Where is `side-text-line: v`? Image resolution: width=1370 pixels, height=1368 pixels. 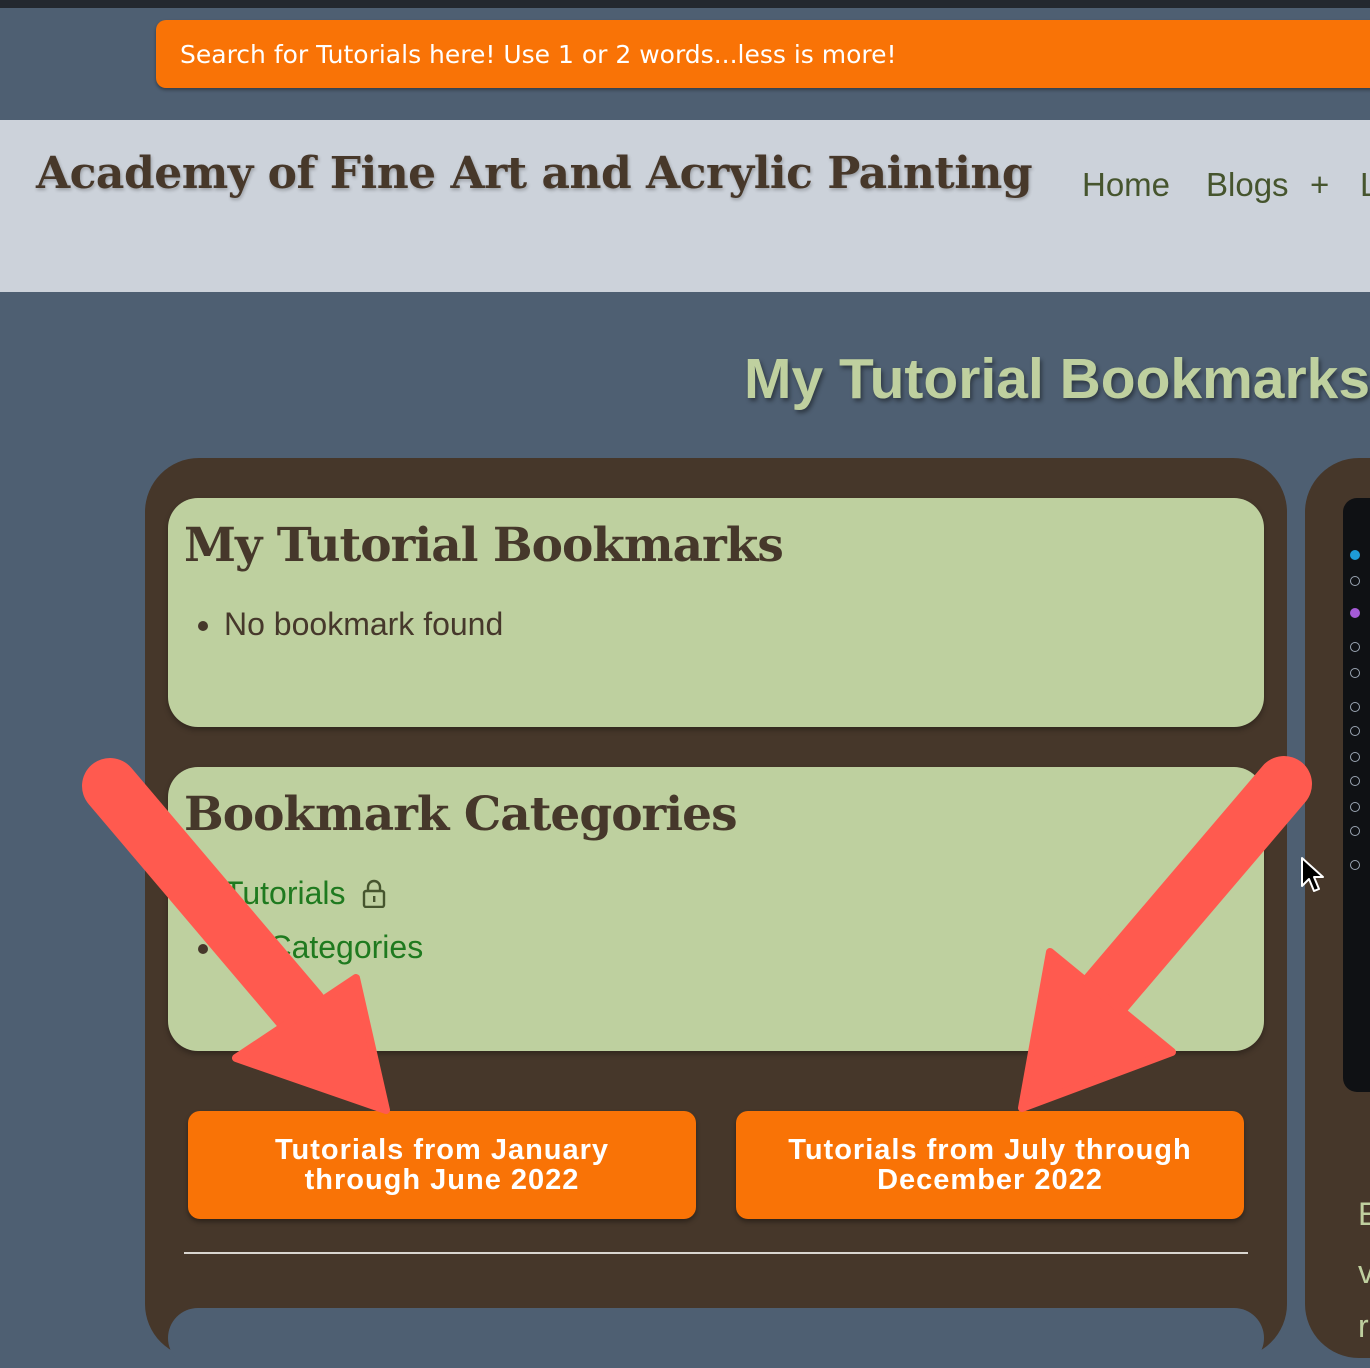
side-text-line: v is located at coordinates (1364, 1272).